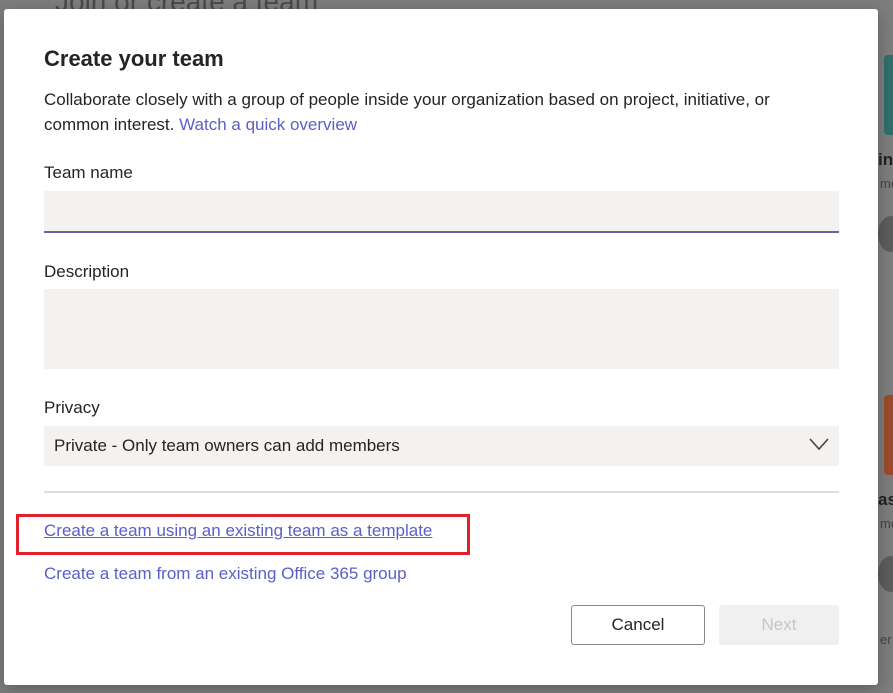 This screenshot has width=893, height=693. Describe the element at coordinates (72, 407) in the screenshot. I see `privacy-label: Privacy` at that location.